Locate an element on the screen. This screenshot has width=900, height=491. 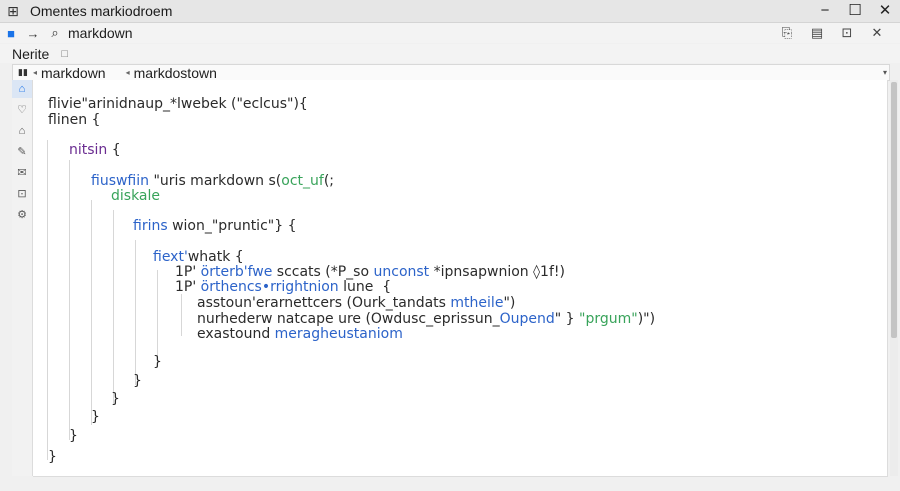
menu-bar: Nerite □ is located at coordinates (450, 53).